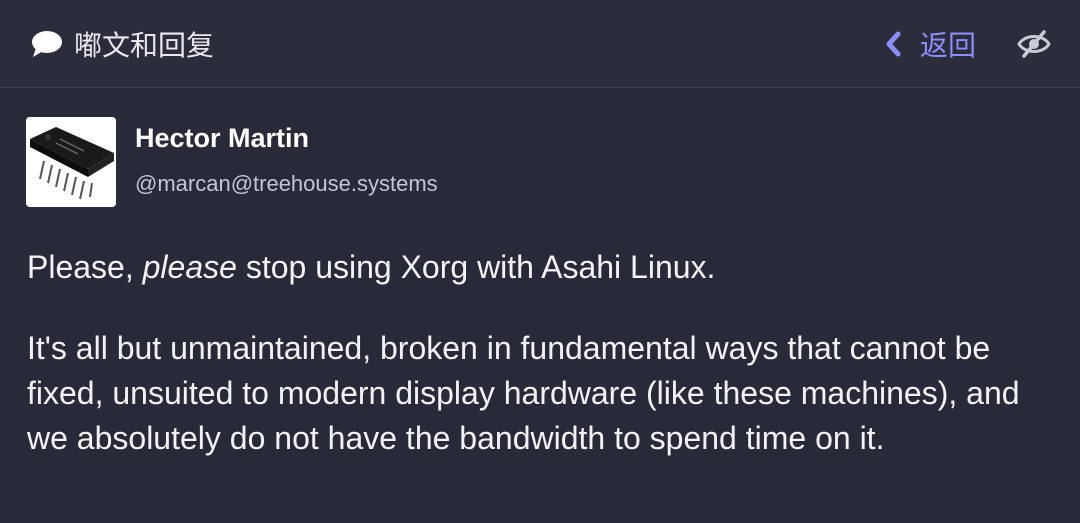  What do you see at coordinates (286, 184) in the screenshot?
I see `account-handle: @marcan@treehouse.systems` at bounding box center [286, 184].